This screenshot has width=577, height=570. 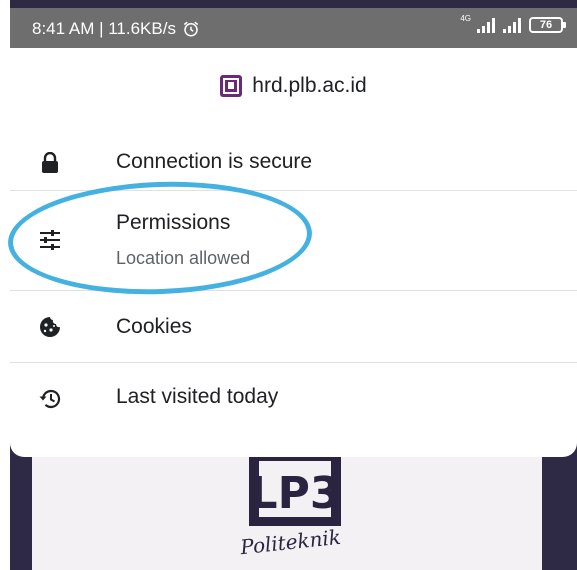 I want to click on permissions-sublabel: Location allowed, so click(x=183, y=258).